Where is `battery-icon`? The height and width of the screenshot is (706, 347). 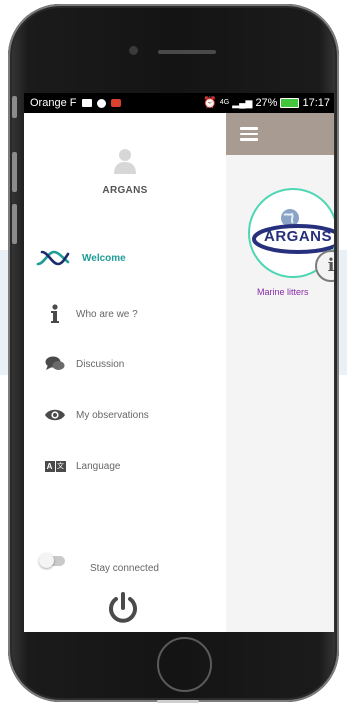
battery-icon is located at coordinates (290, 103).